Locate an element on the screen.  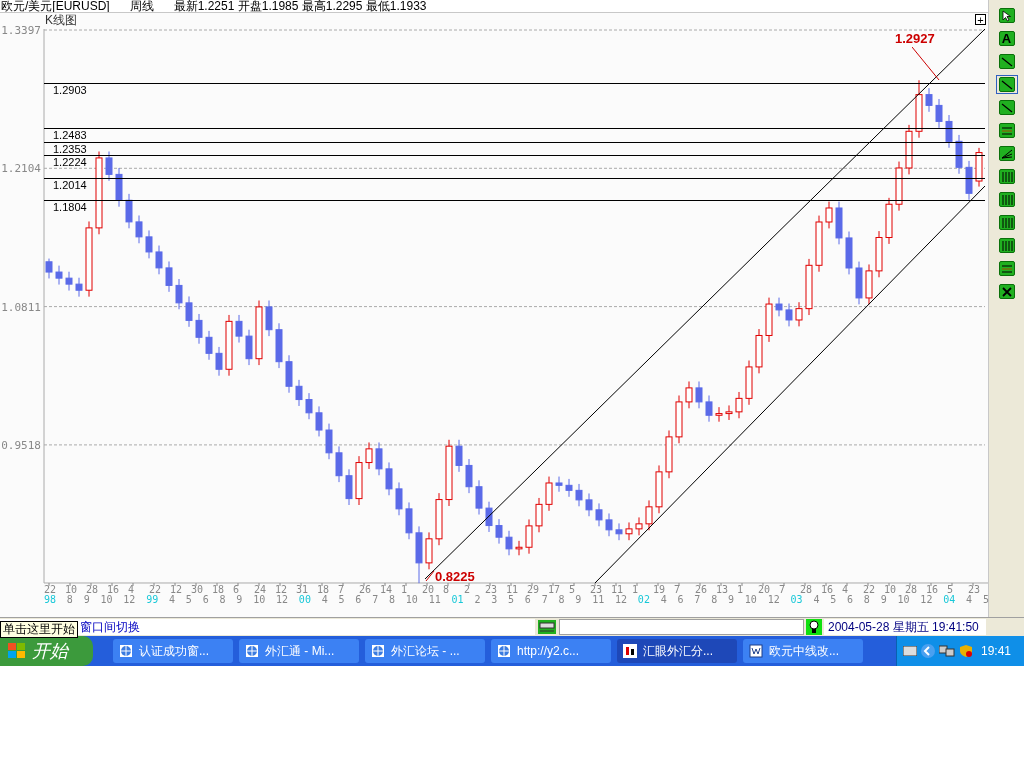
line-tool-button is located at coordinates (1006, 84).